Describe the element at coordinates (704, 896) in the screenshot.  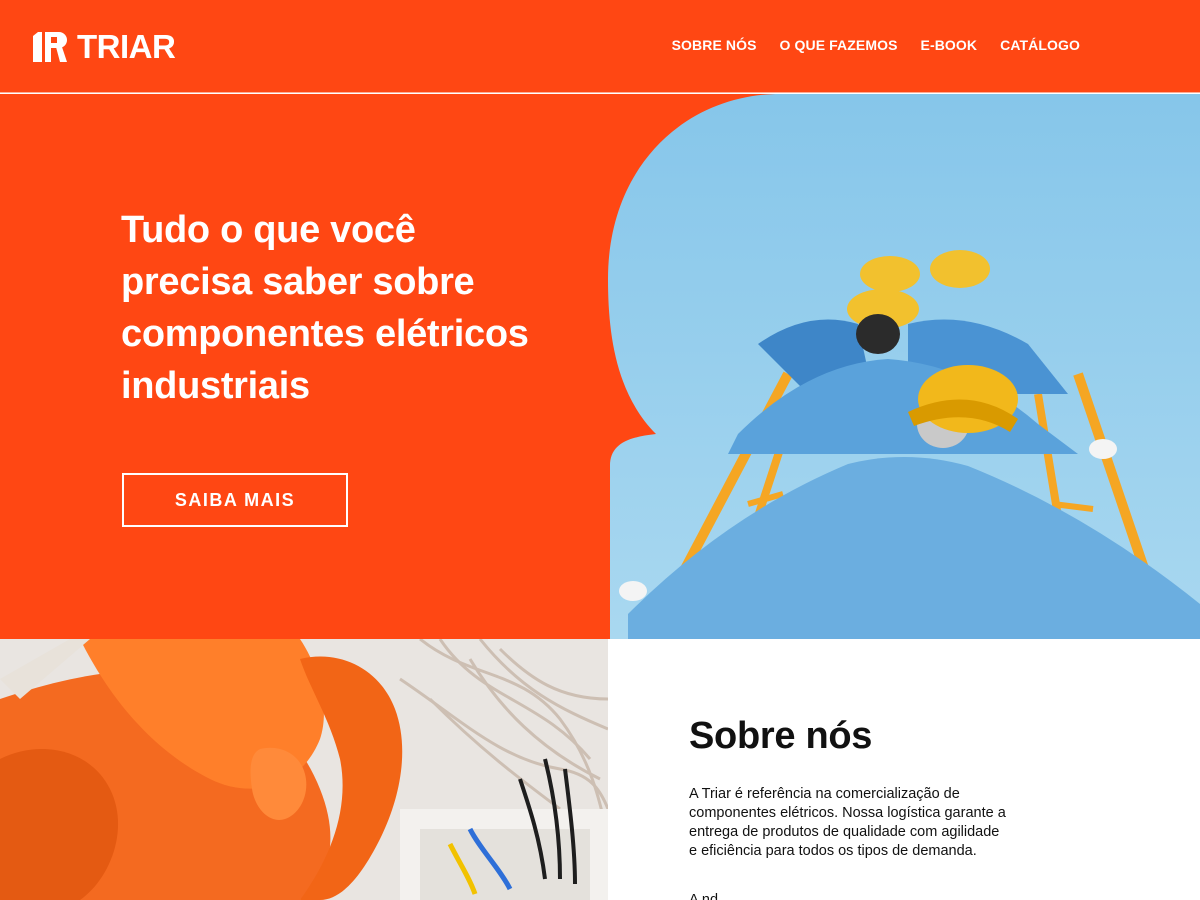
I see `about-more-text: A nd` at that location.